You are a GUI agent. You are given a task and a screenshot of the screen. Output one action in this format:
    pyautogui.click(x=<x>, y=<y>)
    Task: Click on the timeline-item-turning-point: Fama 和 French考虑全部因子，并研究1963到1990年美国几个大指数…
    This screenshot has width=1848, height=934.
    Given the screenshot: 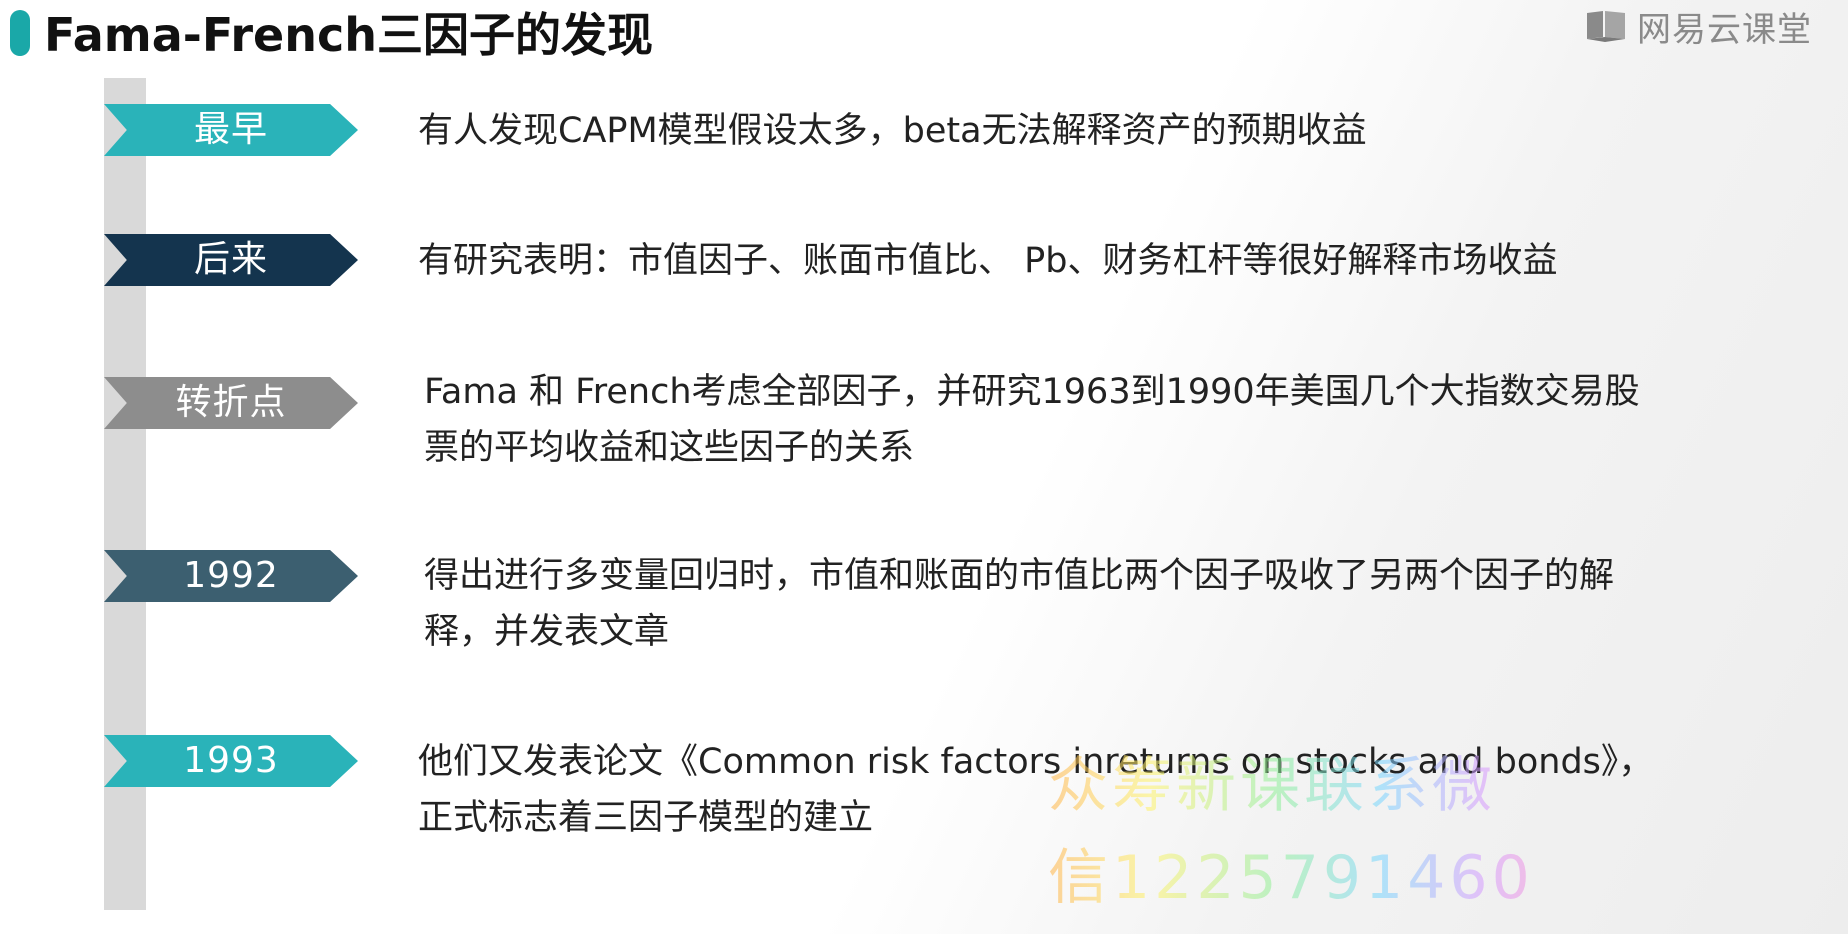 What is the action you would take?
    pyautogui.click(x=1032, y=420)
    